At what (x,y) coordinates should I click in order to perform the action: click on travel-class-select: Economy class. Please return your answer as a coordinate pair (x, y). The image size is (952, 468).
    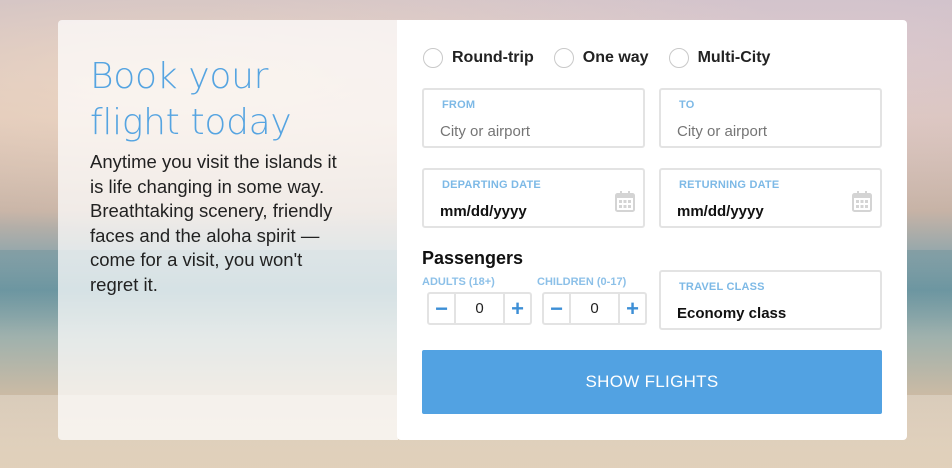
    Looking at the image, I should click on (731, 313).